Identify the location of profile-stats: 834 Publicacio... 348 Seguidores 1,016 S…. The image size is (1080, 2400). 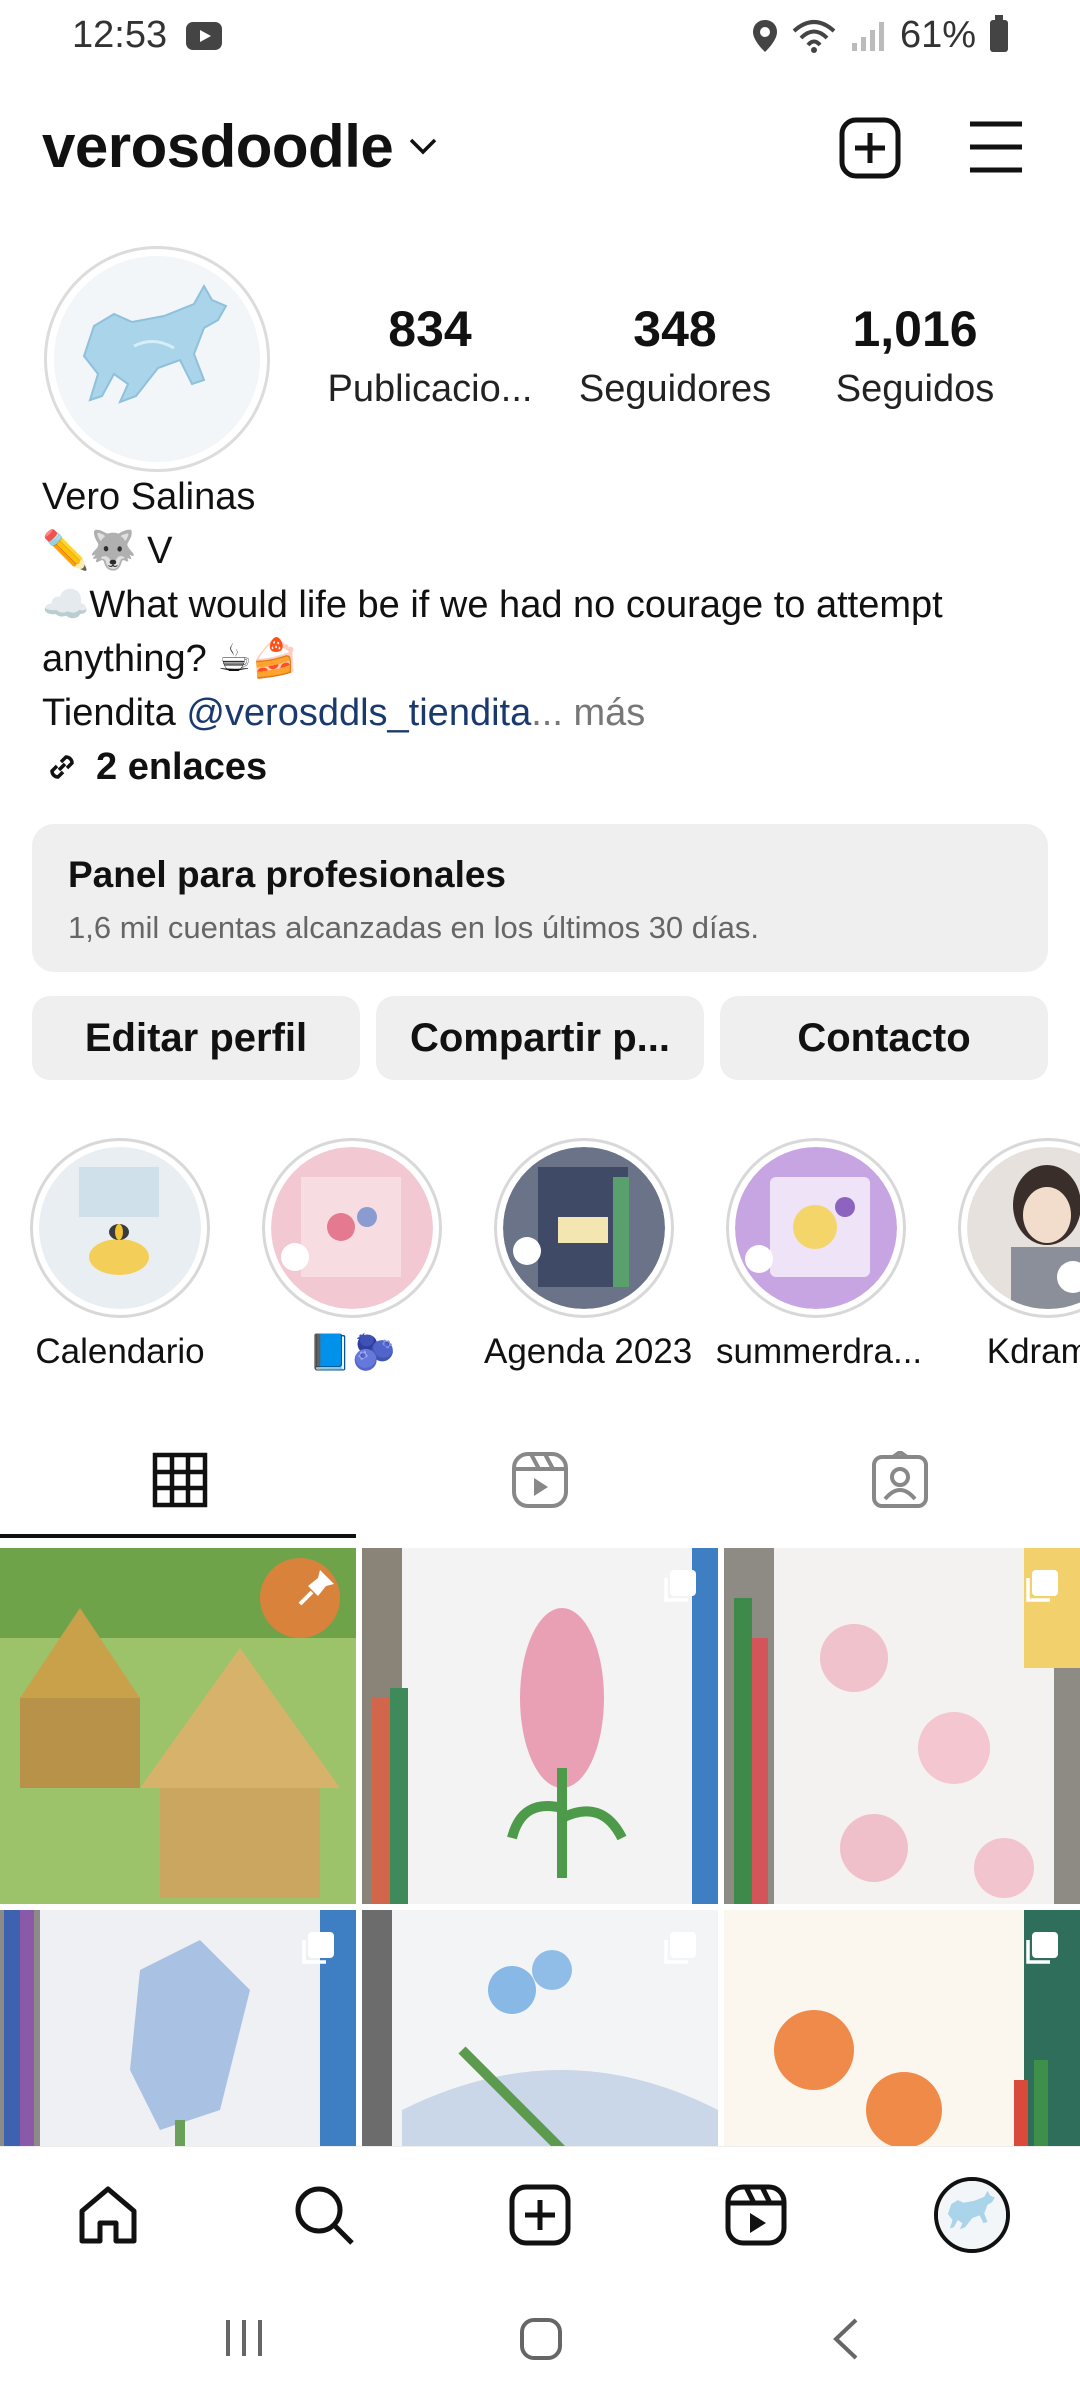
(670, 355).